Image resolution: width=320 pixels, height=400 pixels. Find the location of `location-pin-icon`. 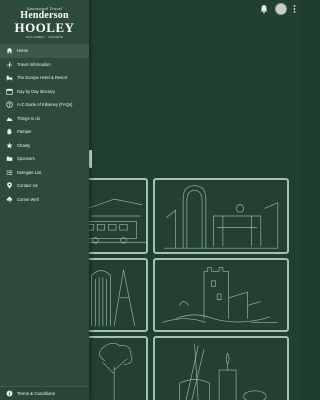

location-pin-icon is located at coordinates (9, 185).